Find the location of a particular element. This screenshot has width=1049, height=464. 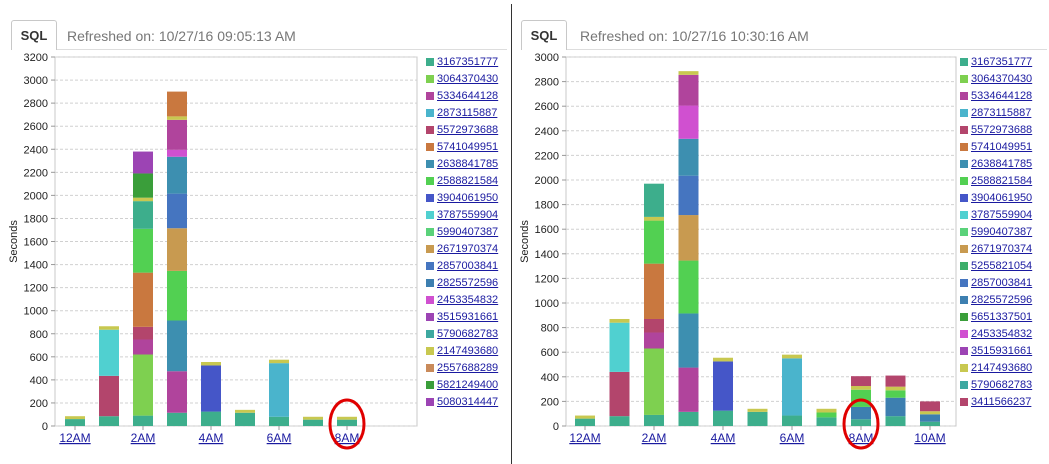

y-tick-label: 200 is located at coordinates (550, 402).